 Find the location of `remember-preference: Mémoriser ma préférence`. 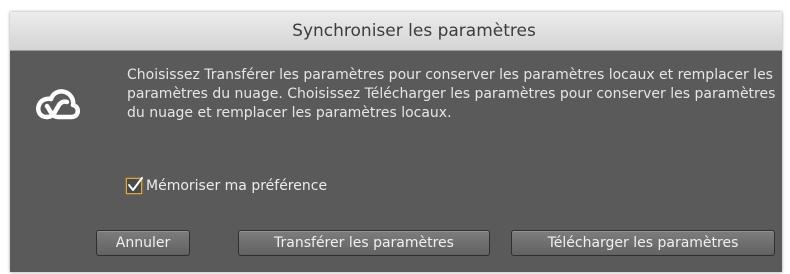

remember-preference: Mémoriser ma préférence is located at coordinates (227, 185).